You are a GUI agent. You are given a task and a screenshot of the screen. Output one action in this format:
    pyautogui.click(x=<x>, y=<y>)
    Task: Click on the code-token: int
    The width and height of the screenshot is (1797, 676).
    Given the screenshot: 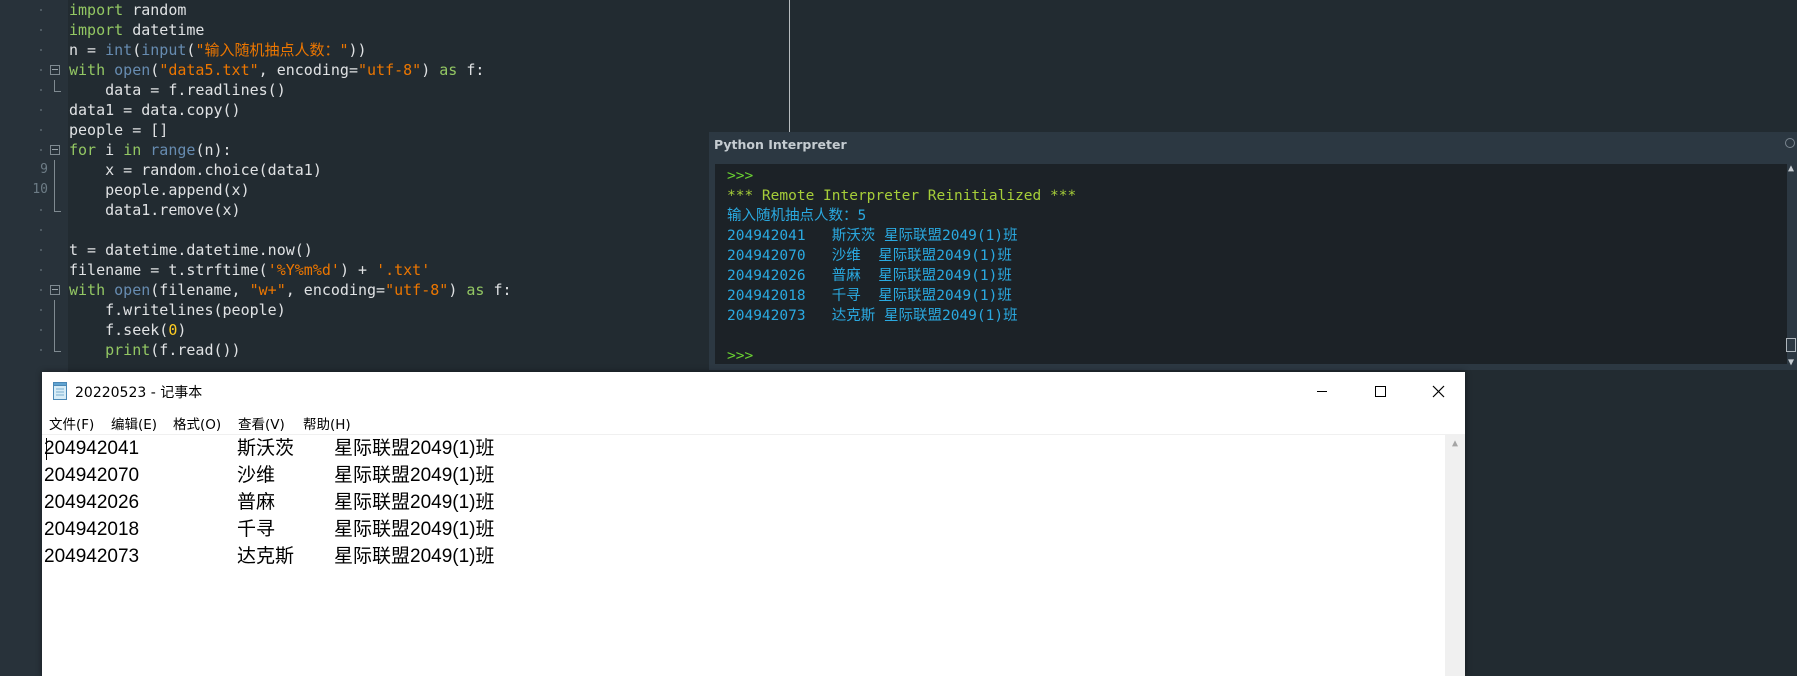 What is the action you would take?
    pyautogui.click(x=119, y=50)
    